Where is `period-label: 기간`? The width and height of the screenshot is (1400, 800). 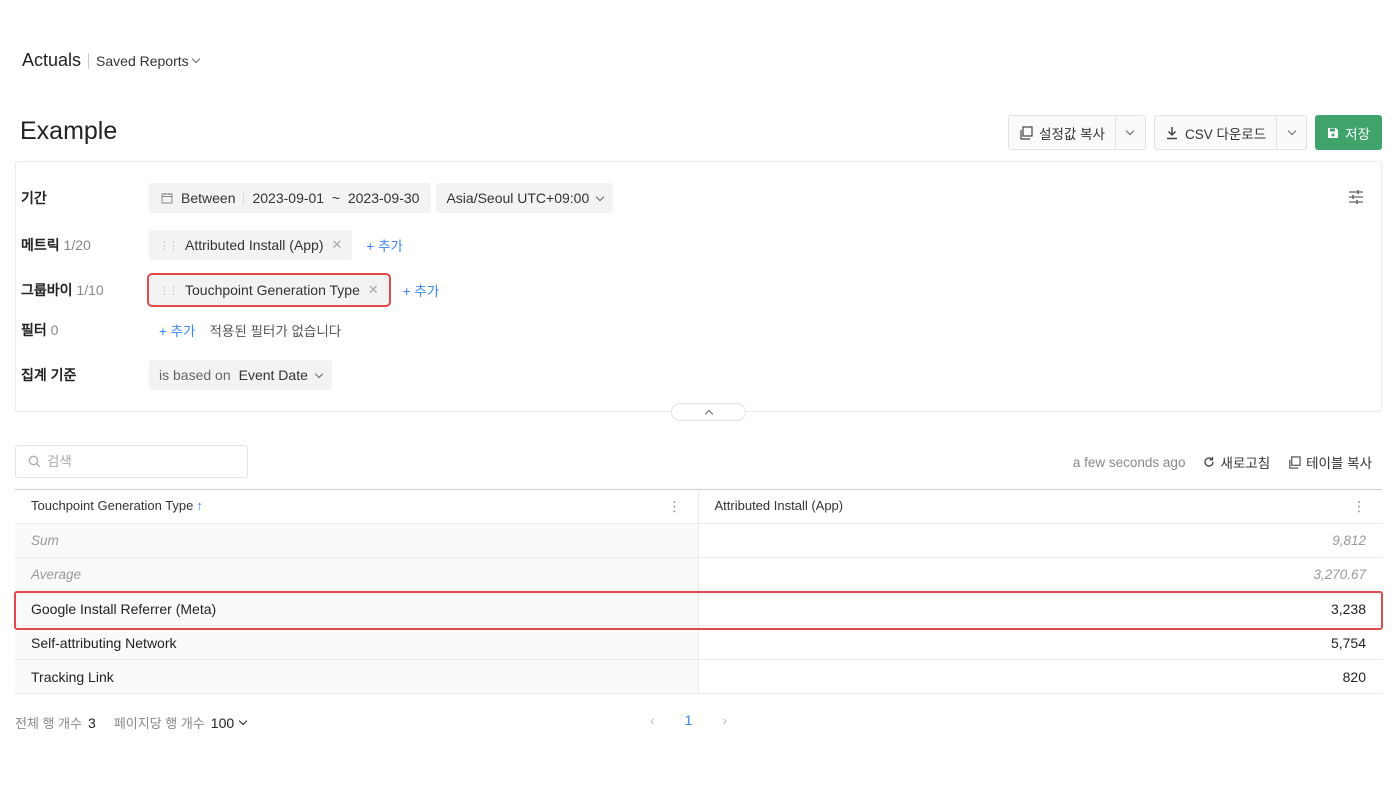
period-label: 기간 is located at coordinates (34, 198).